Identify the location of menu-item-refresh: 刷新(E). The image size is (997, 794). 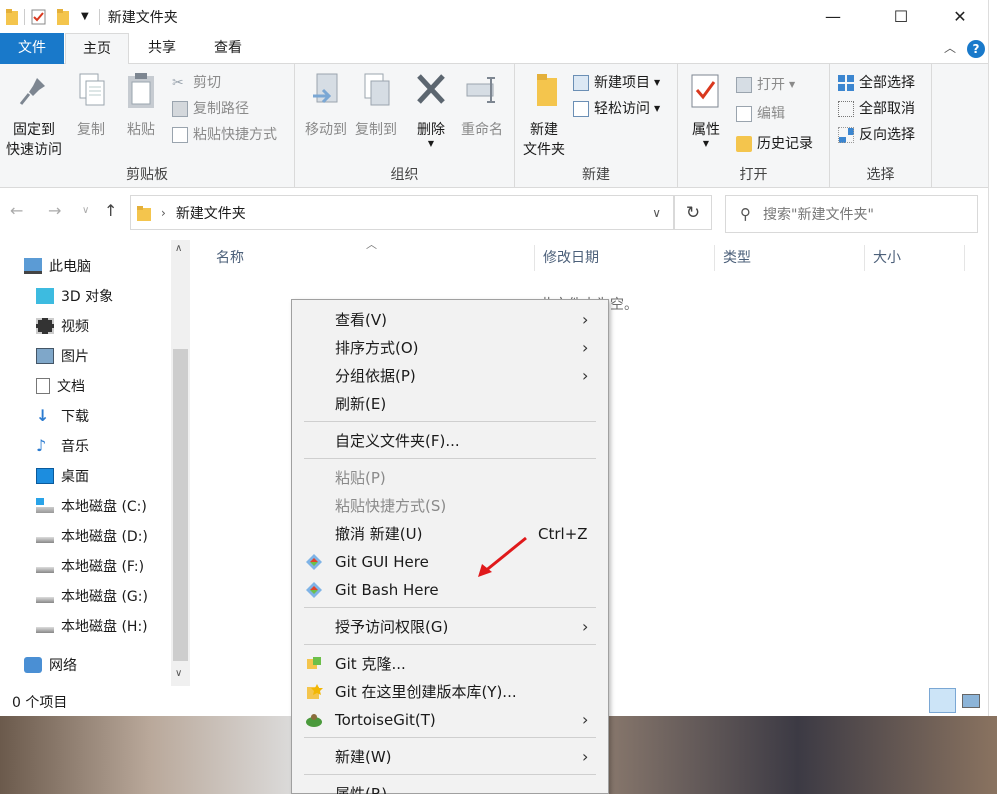
(450, 404).